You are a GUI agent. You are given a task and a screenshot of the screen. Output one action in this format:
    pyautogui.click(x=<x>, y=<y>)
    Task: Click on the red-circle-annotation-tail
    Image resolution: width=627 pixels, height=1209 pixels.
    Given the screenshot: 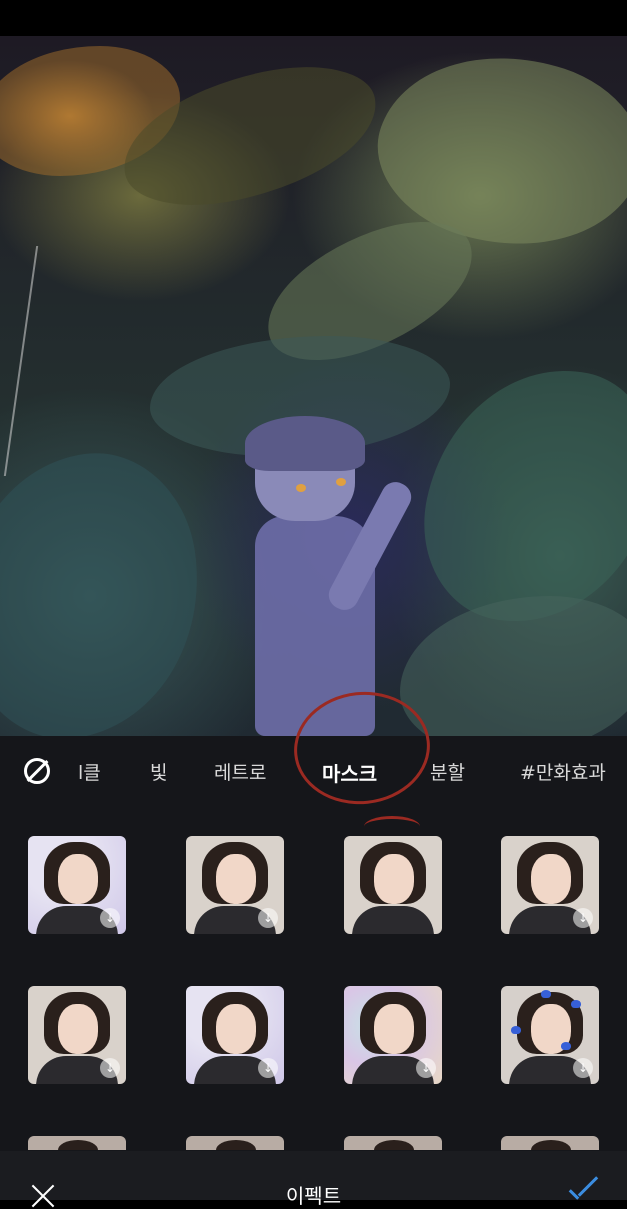 What is the action you would take?
    pyautogui.click(x=392, y=826)
    